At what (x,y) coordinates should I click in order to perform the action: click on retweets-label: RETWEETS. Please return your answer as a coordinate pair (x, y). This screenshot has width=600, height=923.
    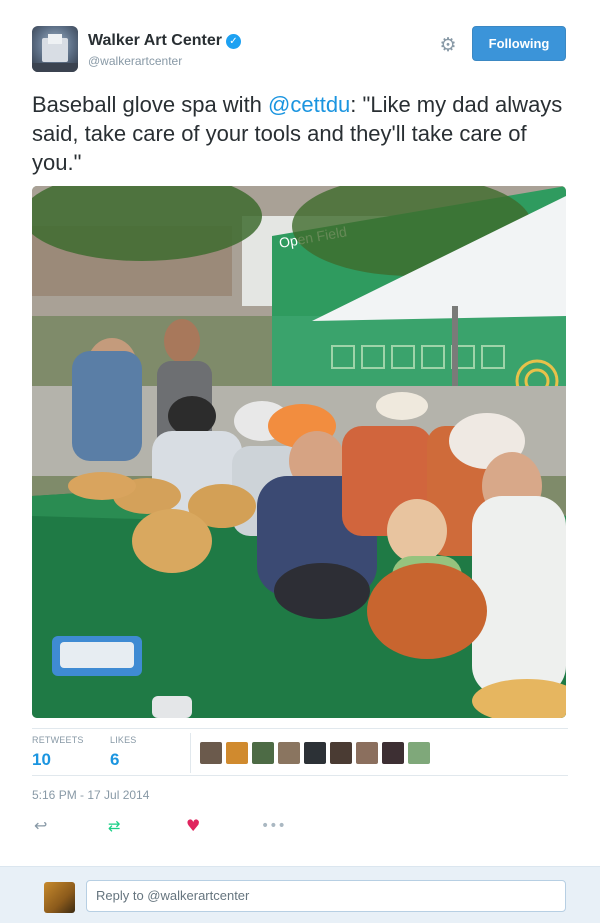
    Looking at the image, I should click on (58, 740).